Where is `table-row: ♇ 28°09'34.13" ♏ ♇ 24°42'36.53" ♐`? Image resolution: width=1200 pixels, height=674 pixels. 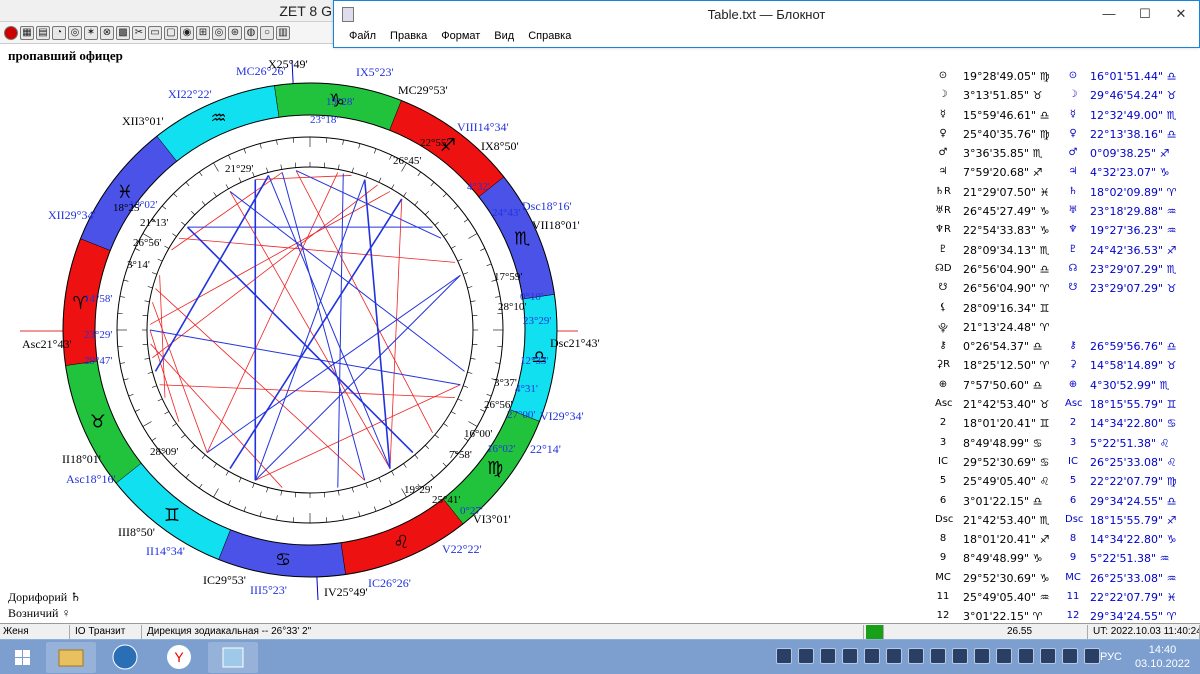
table-row: ♇ 28°09'34.13" ♏ ♇ 24°42'36.53" ♐ is located at coordinates (1067, 253).